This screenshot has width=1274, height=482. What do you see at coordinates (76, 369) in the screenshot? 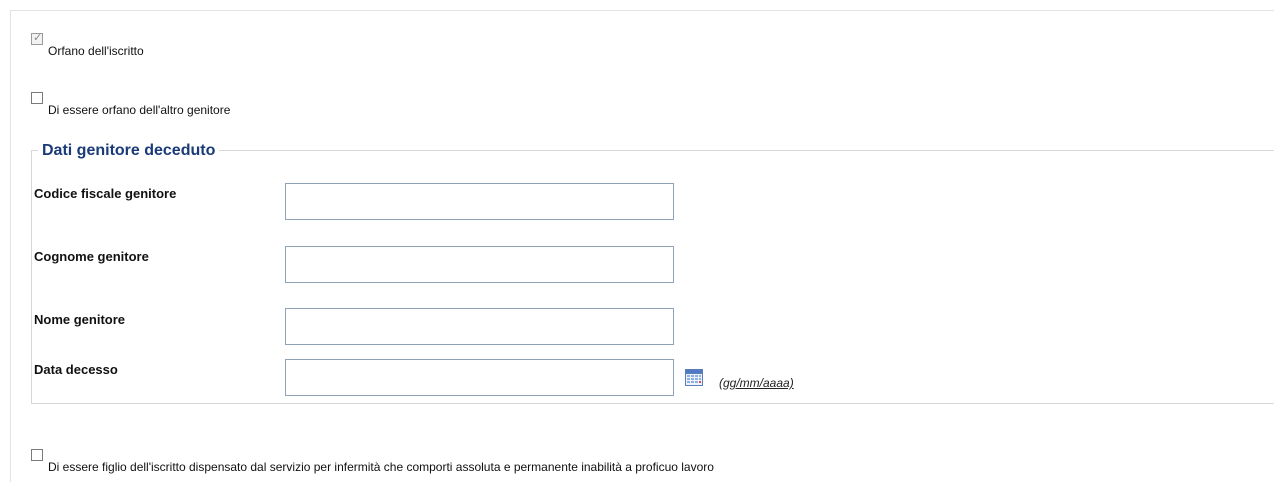
I see `data-decesso-label: Data decesso` at bounding box center [76, 369].